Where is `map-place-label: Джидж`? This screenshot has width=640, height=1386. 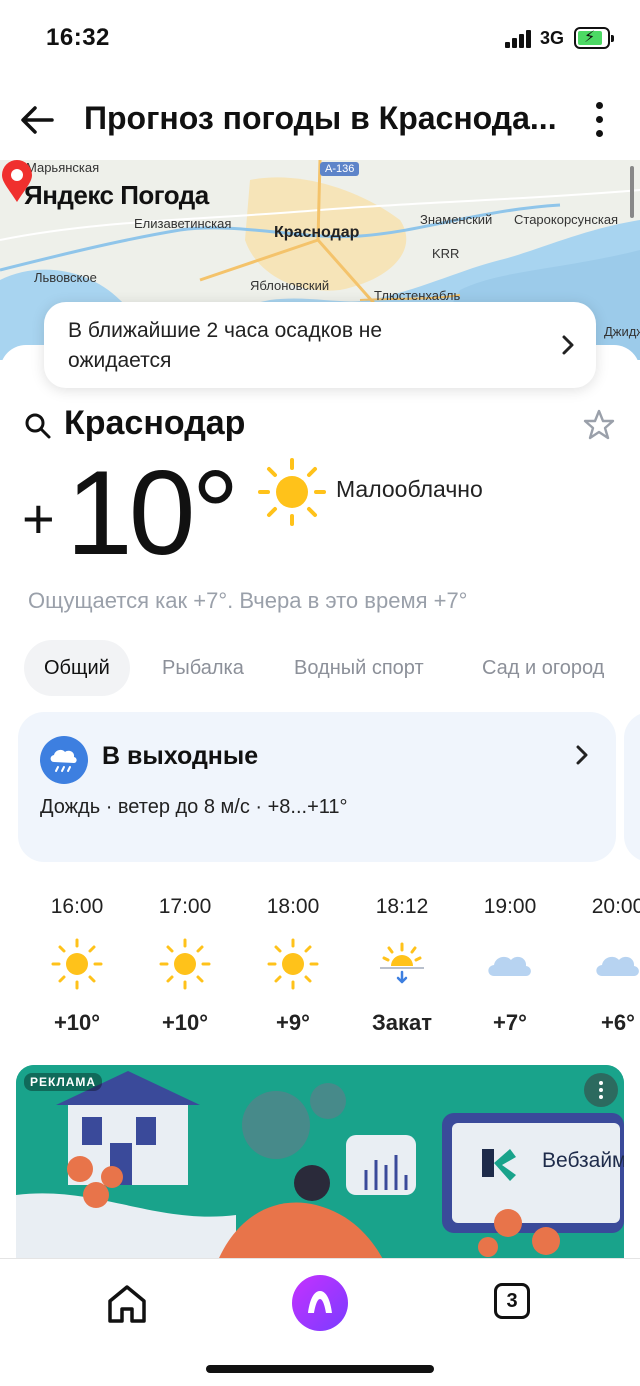
map-place-label: Джидж is located at coordinates (622, 331).